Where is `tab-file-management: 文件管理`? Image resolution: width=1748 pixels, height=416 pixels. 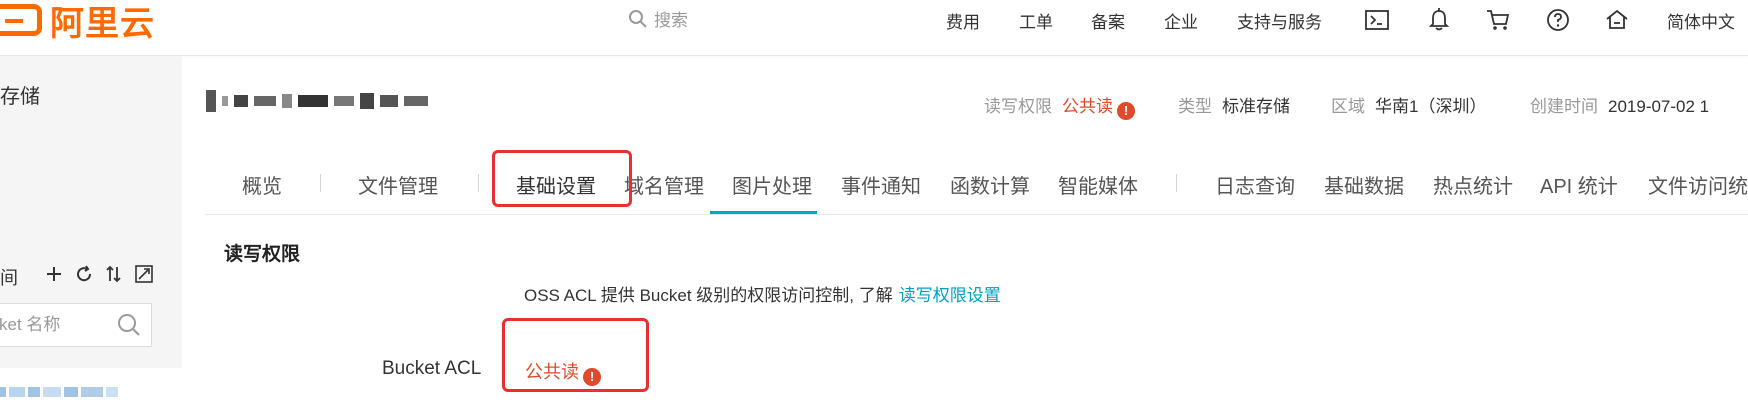
tab-file-management: 文件管理 is located at coordinates (398, 184).